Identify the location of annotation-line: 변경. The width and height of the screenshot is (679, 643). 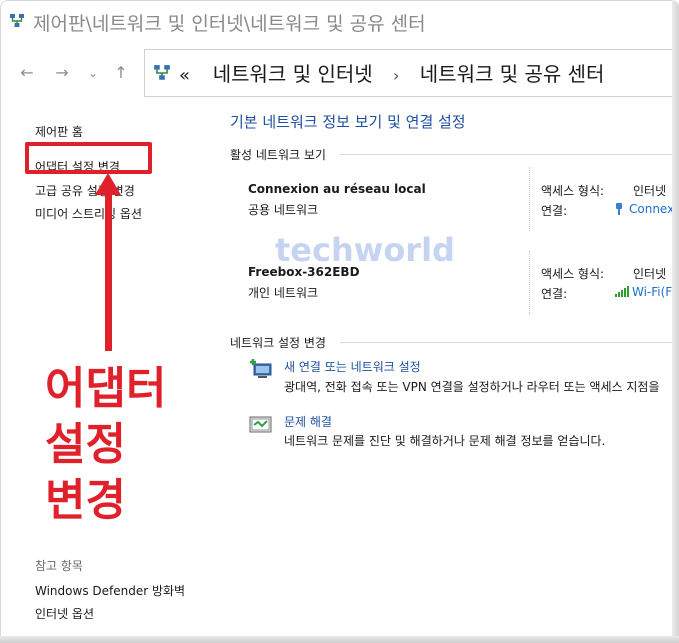
(85, 500).